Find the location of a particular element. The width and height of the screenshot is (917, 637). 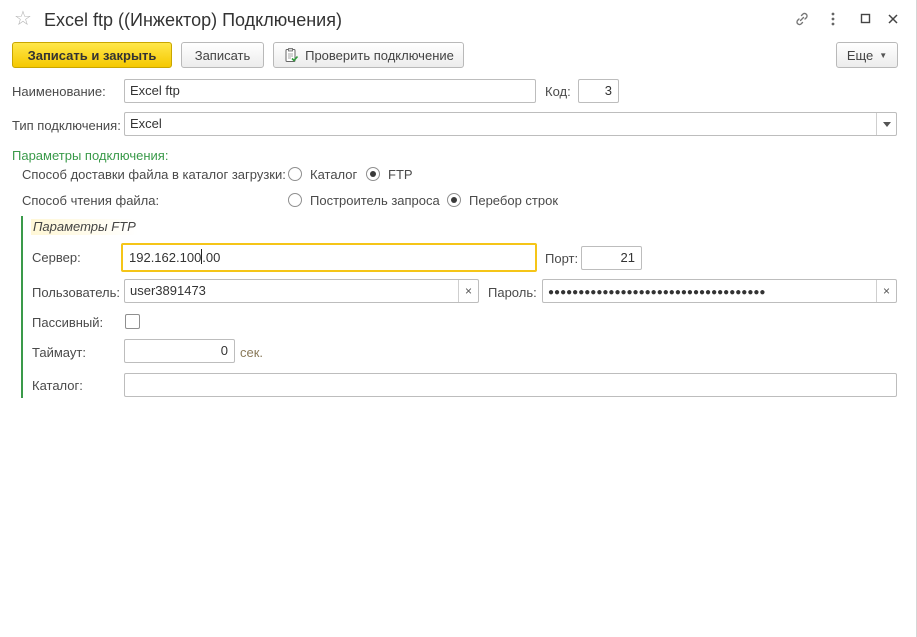

save-and-close-button: Записать и закрыть is located at coordinates (92, 55).